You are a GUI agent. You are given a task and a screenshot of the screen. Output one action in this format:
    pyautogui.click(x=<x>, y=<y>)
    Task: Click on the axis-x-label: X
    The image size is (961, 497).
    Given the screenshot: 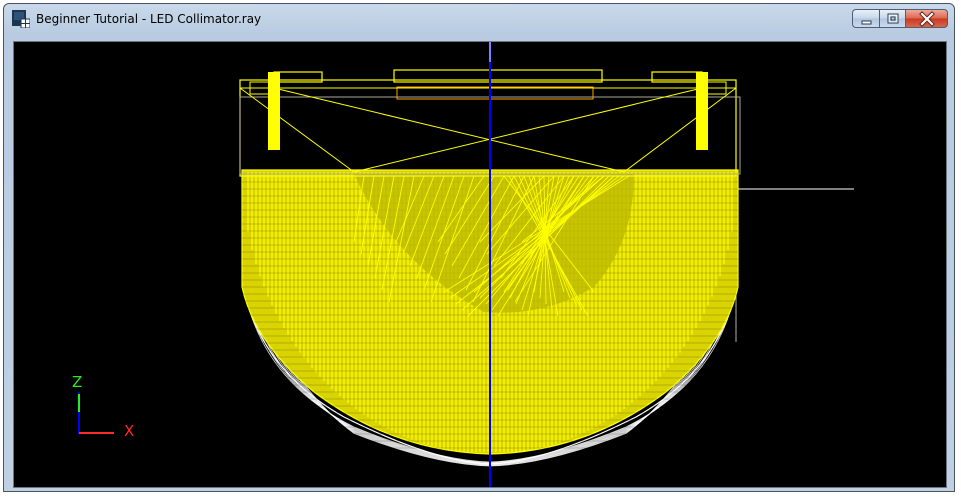 What is the action you would take?
    pyautogui.click(x=129, y=431)
    